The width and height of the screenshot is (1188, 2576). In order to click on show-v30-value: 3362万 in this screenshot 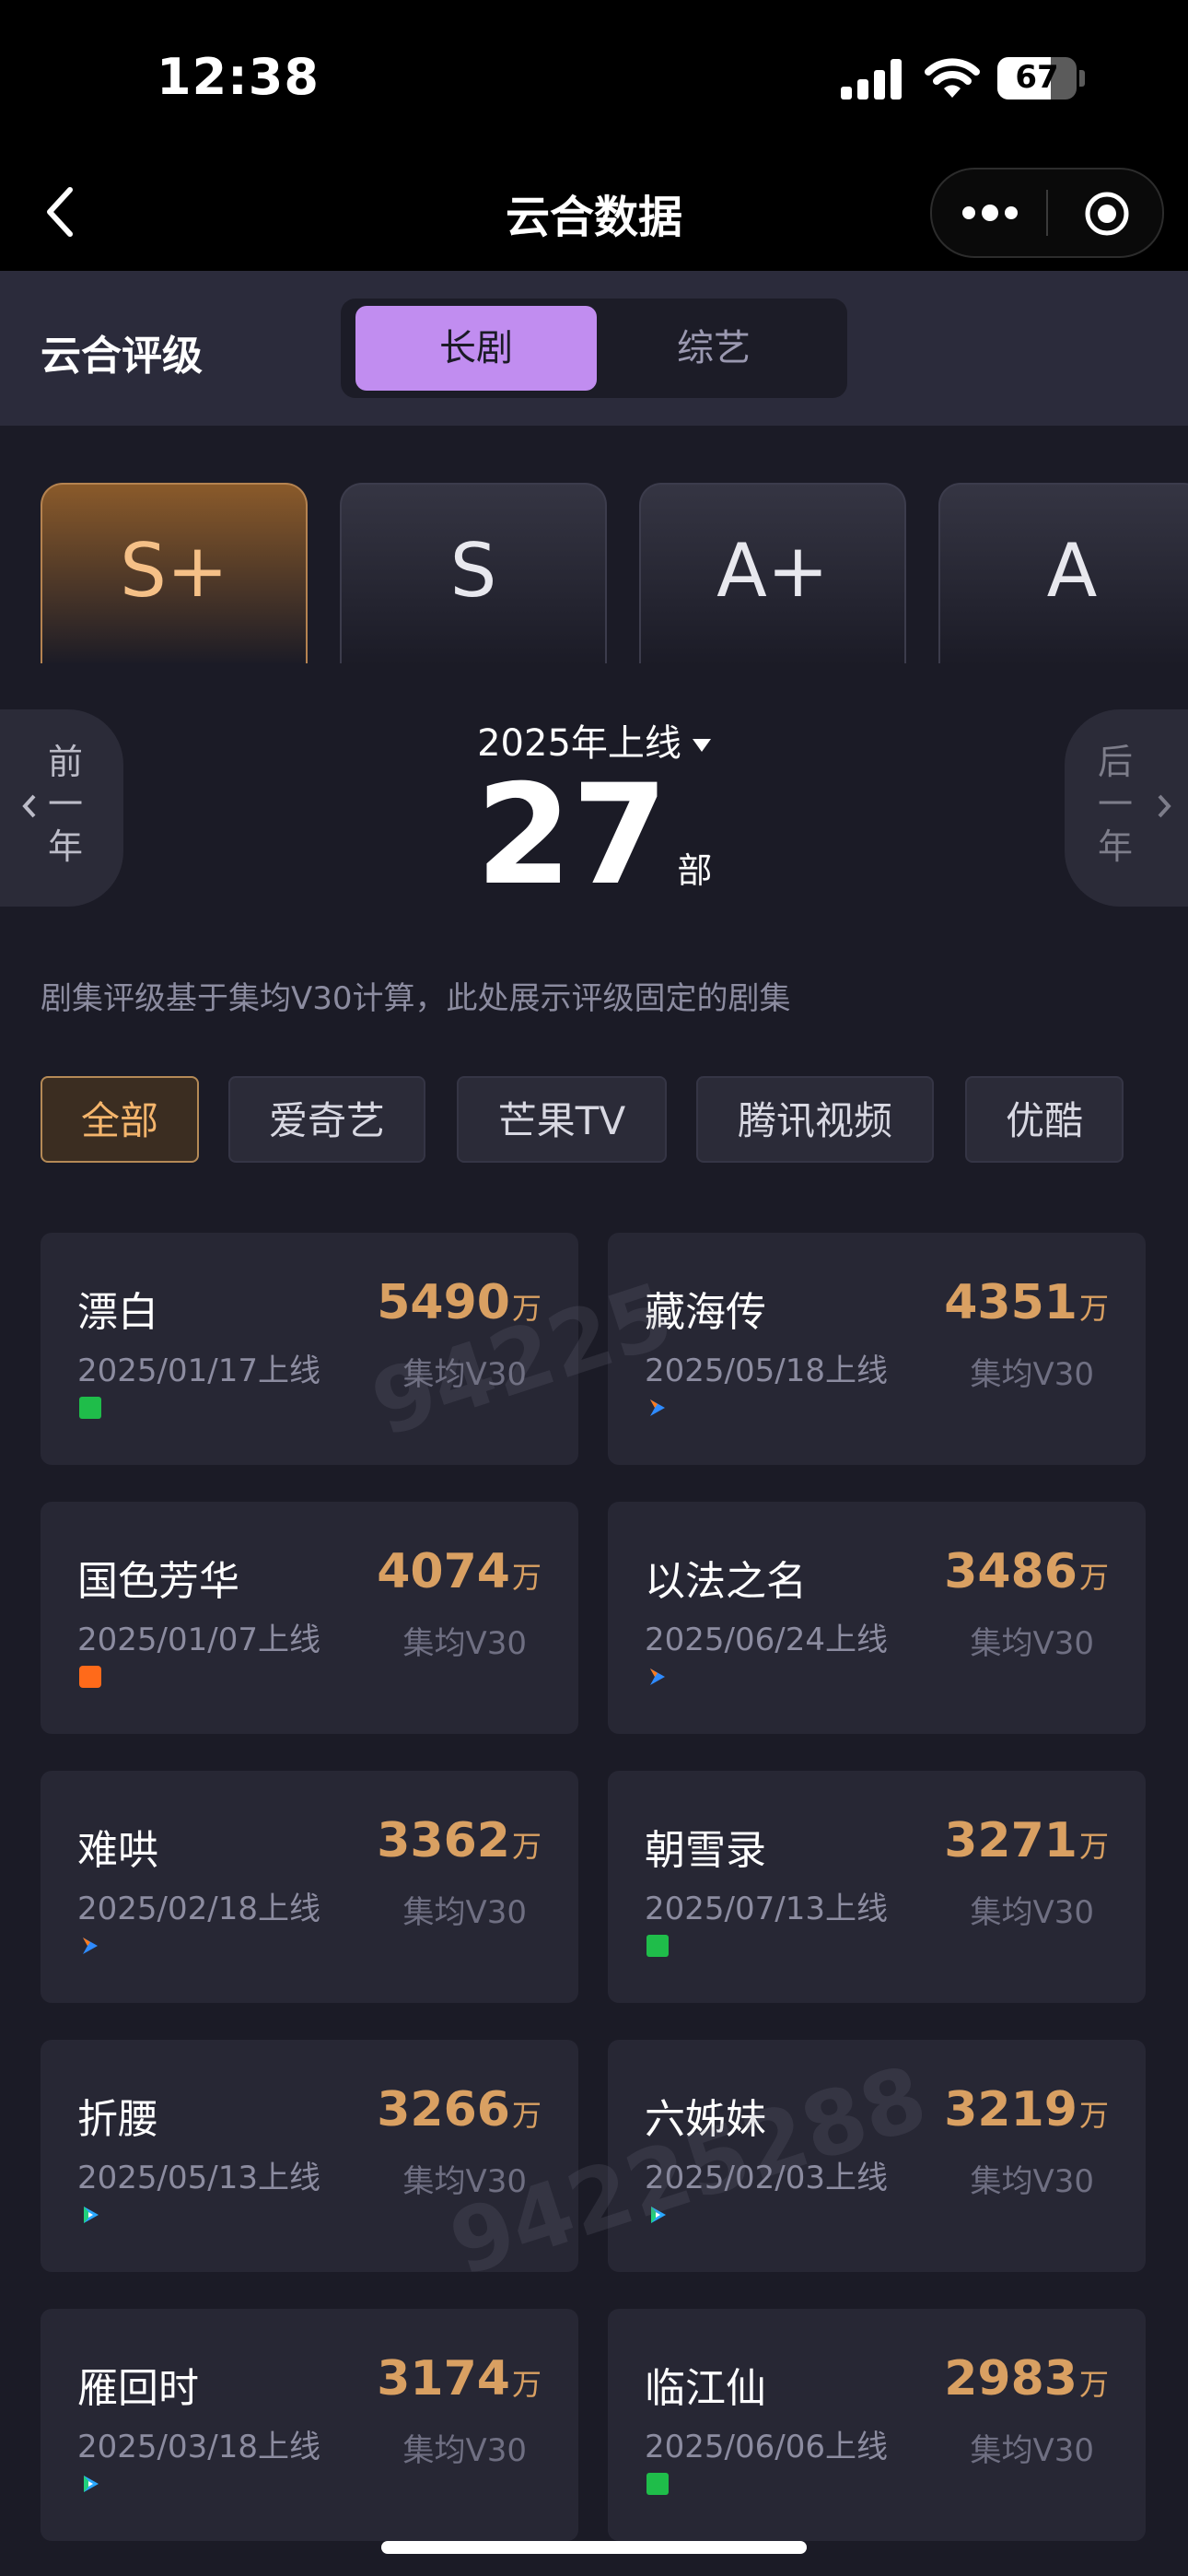, I will do `click(459, 1840)`.